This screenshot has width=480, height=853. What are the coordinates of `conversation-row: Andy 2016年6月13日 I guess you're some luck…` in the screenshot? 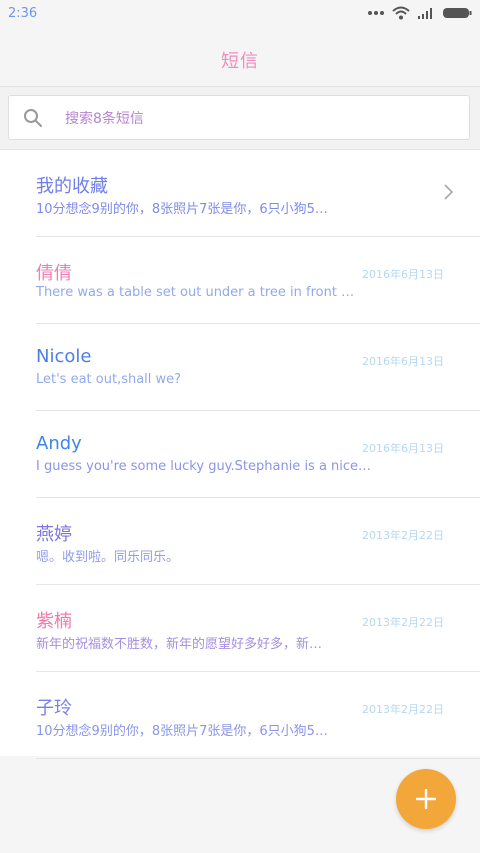 It's located at (240, 454).